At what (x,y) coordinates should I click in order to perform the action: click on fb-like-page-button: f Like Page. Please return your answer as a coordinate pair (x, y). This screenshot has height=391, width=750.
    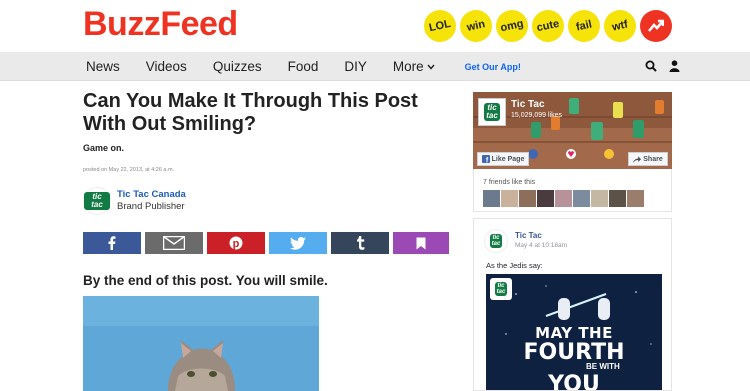
    Looking at the image, I should click on (503, 159).